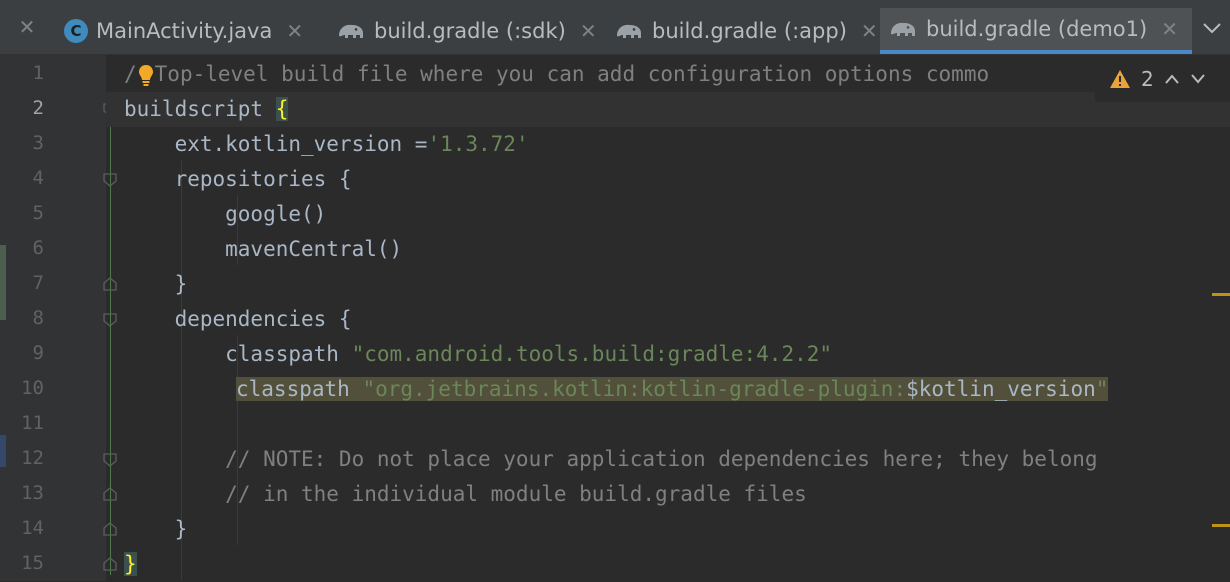 The width and height of the screenshot is (1230, 582). I want to click on code-line-5: google(), so click(225, 214).